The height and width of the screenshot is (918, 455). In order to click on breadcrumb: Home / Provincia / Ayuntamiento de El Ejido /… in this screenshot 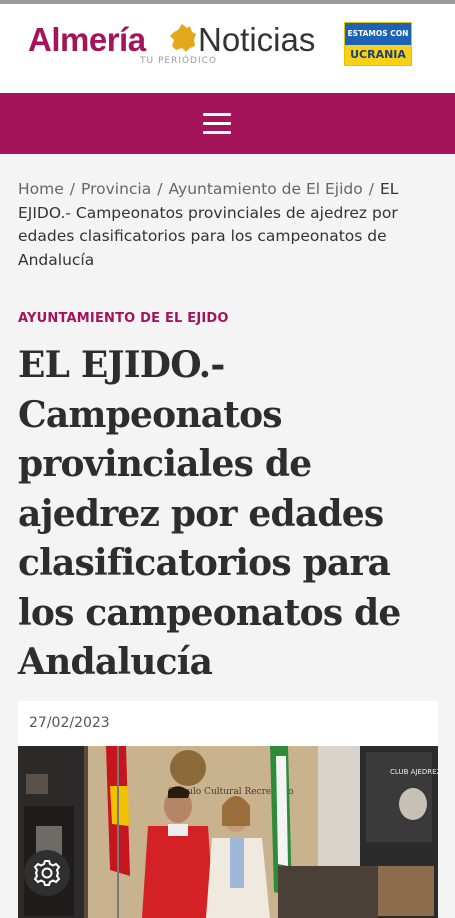, I will do `click(228, 225)`.